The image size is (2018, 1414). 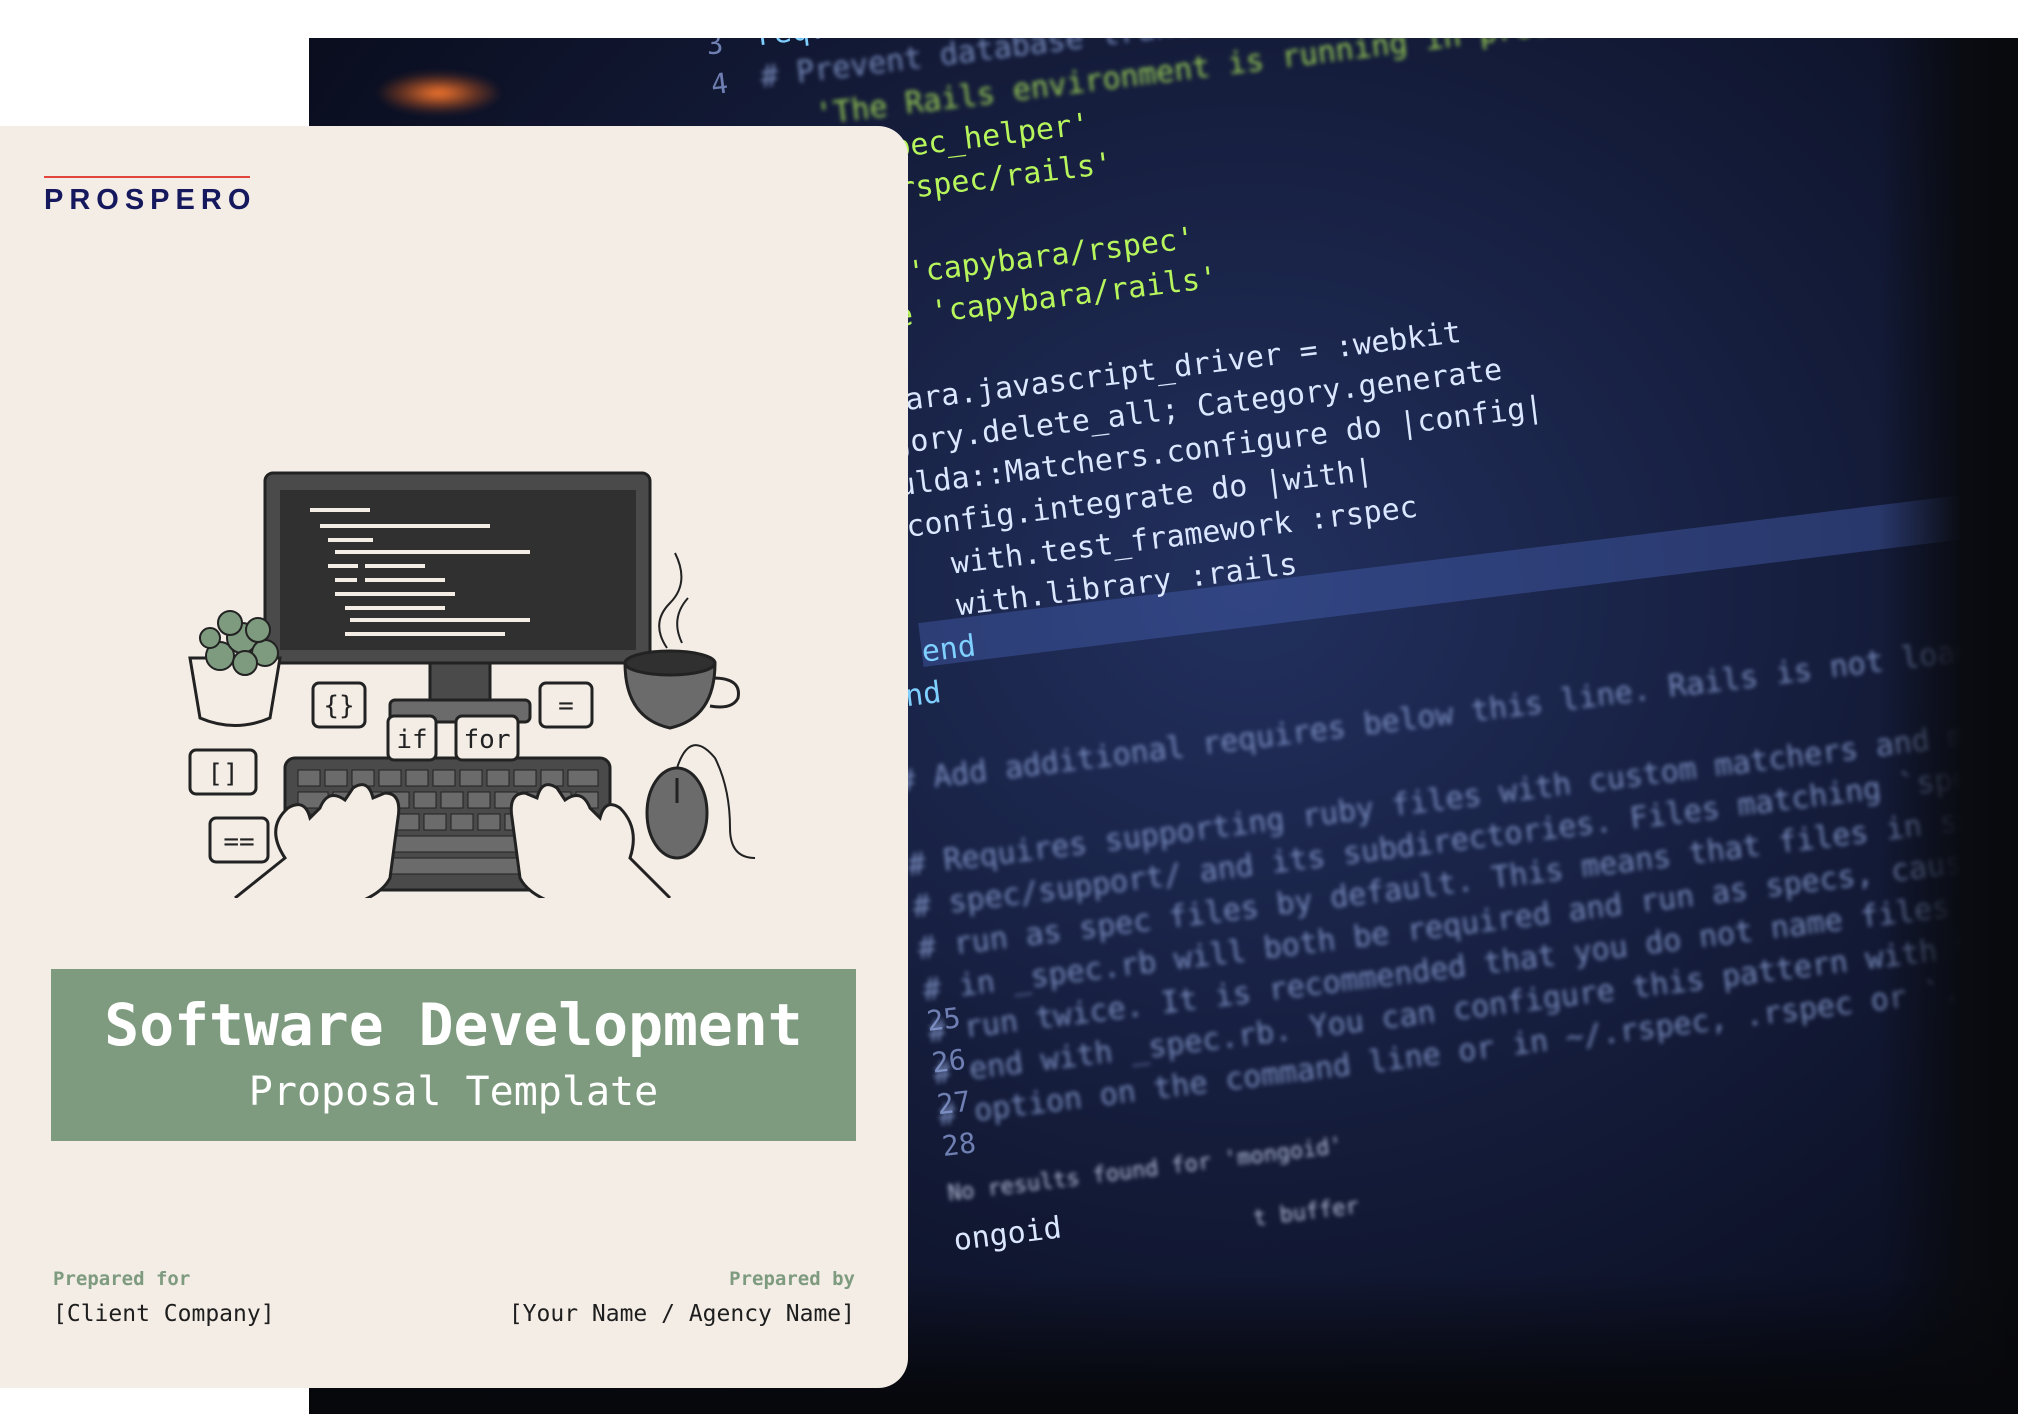 I want to click on code-line: end, so click(x=948, y=649).